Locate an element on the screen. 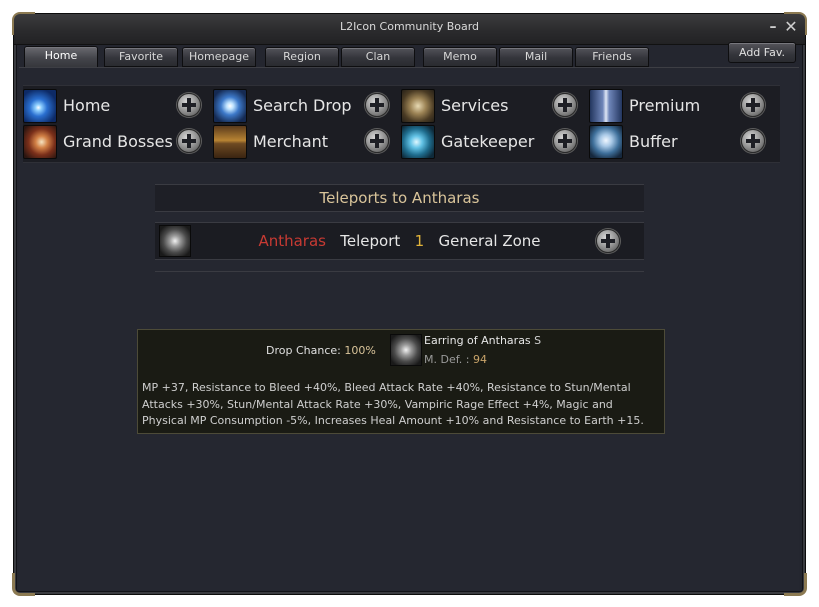 The image size is (819, 607). item-name-text: Earring of Antharas is located at coordinates (477, 340).